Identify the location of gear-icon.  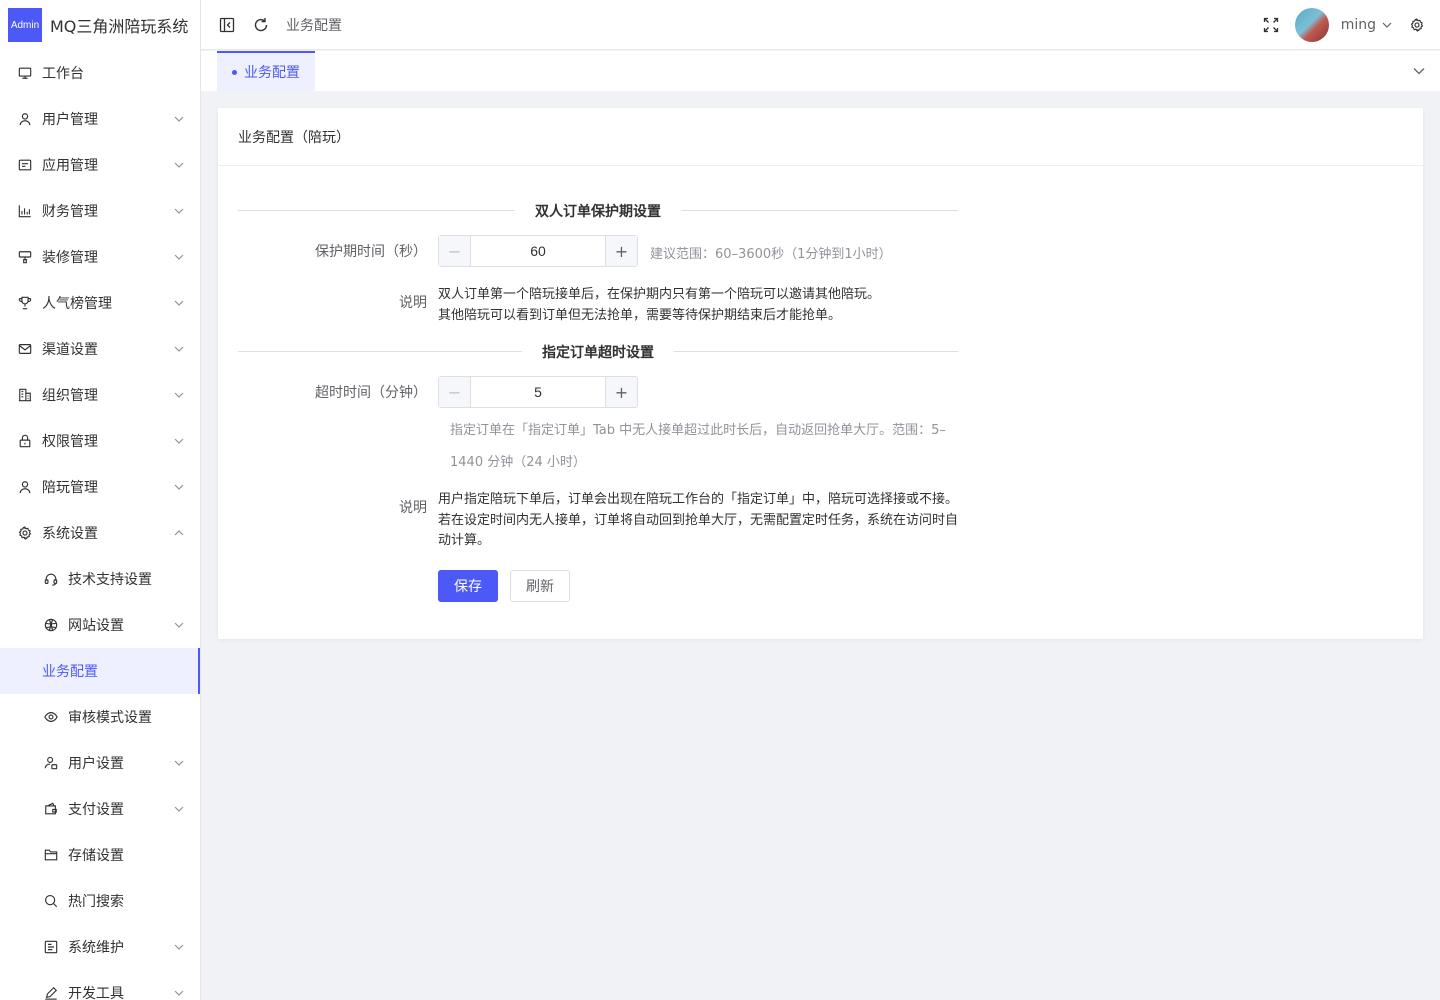
(25, 533).